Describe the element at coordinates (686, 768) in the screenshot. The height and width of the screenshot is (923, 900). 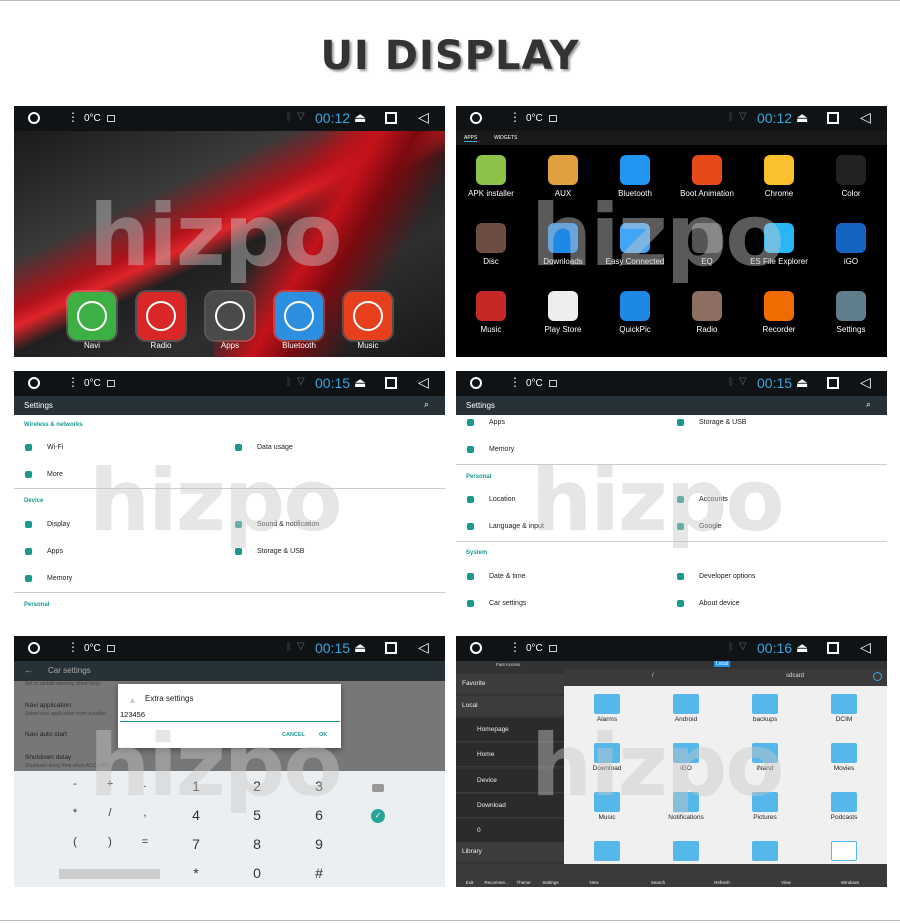
I see `folder-label: iGO` at that location.